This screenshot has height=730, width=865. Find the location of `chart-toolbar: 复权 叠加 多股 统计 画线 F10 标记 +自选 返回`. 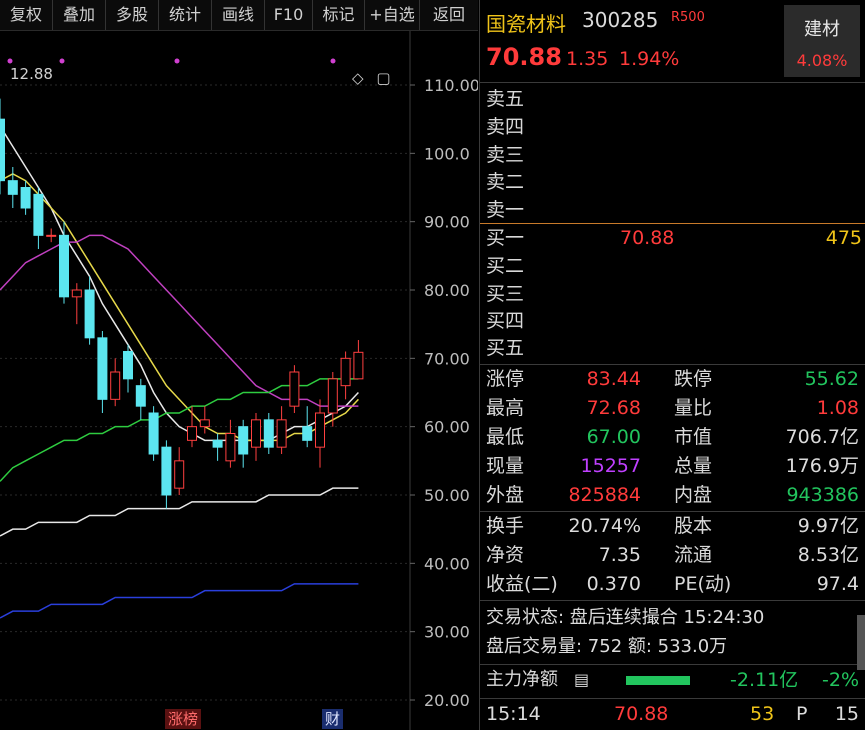

chart-toolbar: 复权 叠加 多股 统计 画线 F10 标记 +自选 返回 is located at coordinates (239, 15).